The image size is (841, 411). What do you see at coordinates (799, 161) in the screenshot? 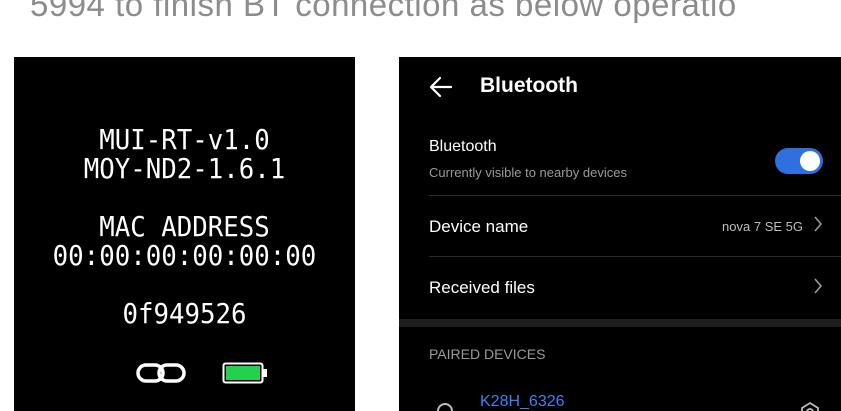
I see `bluetooth-toggle` at bounding box center [799, 161].